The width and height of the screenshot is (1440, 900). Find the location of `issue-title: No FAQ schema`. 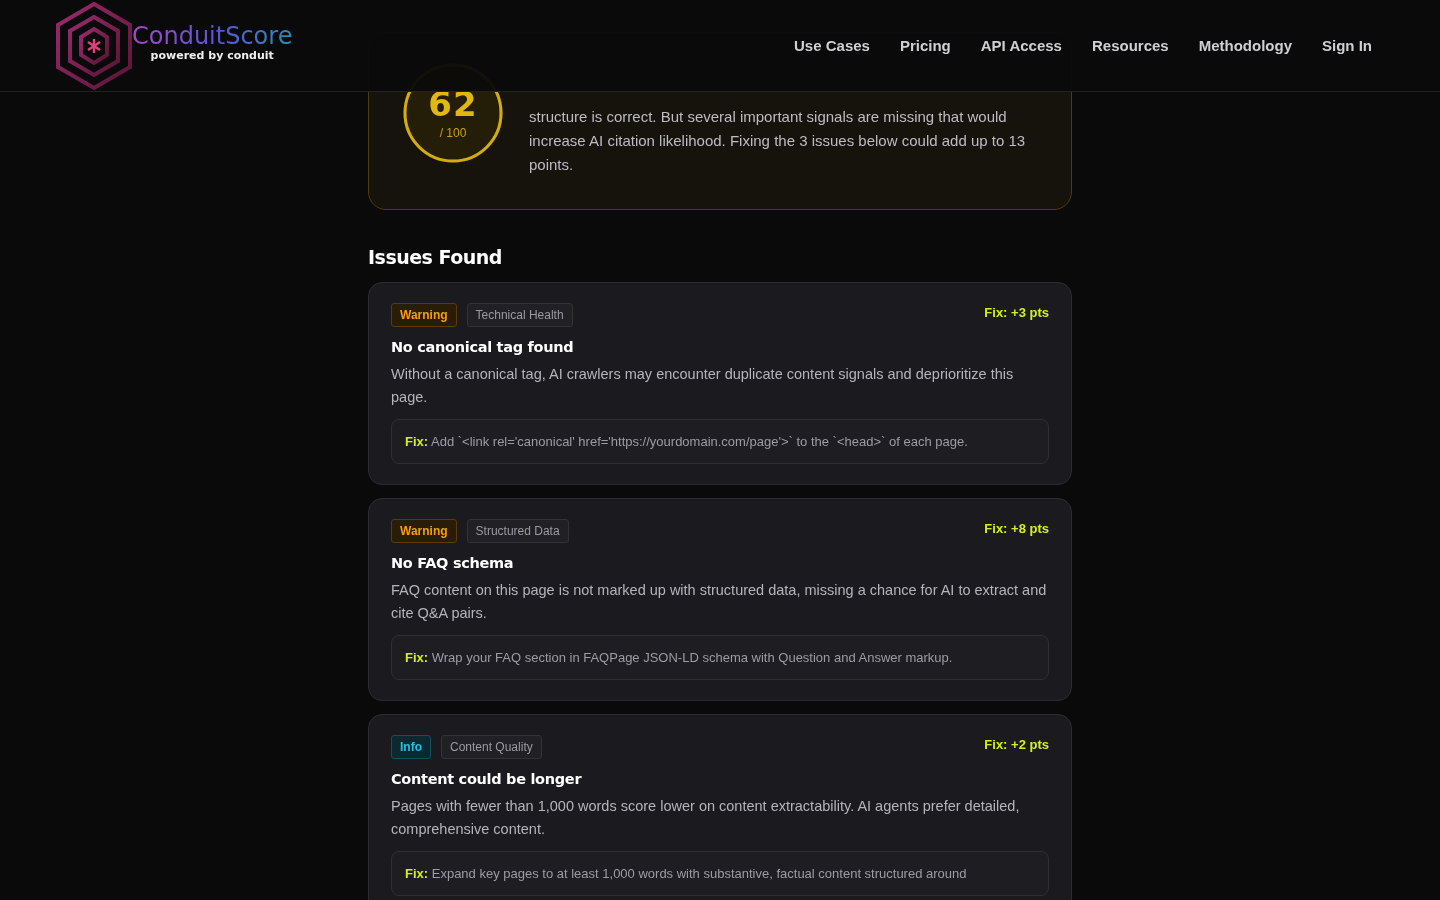

issue-title: No FAQ schema is located at coordinates (453, 563).